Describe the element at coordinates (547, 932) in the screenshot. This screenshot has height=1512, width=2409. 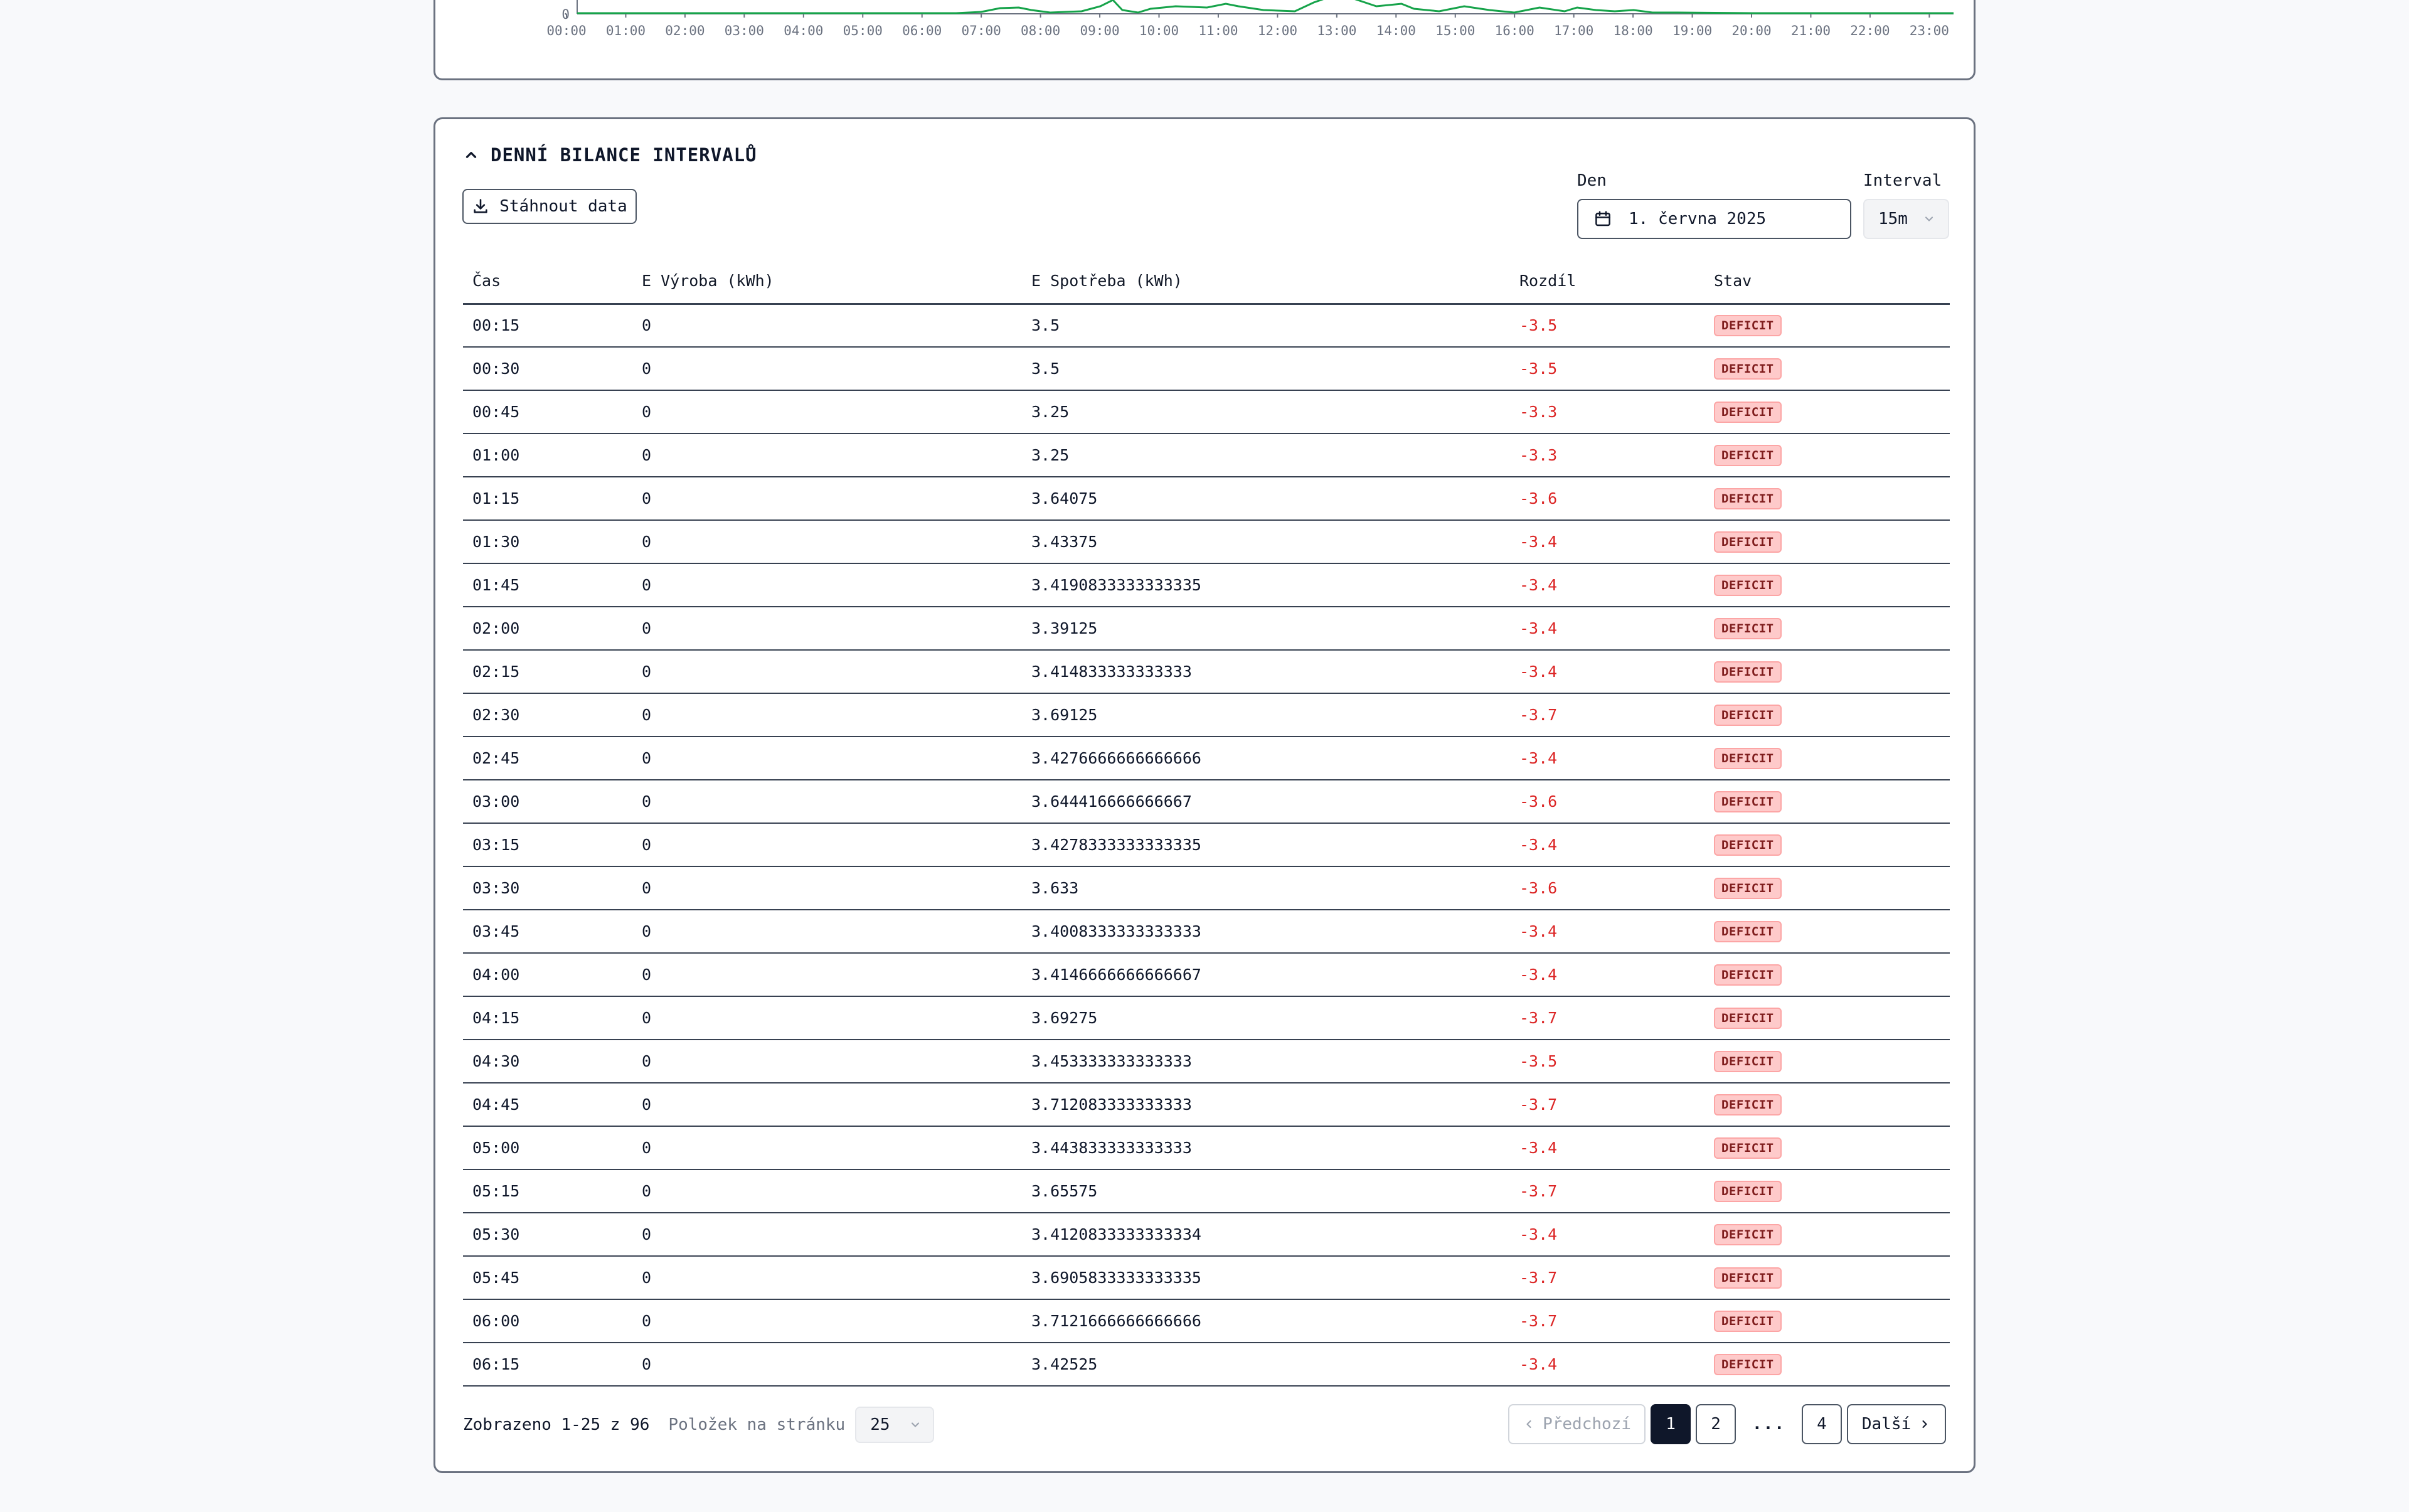
I see `cell-time: 03:45` at that location.